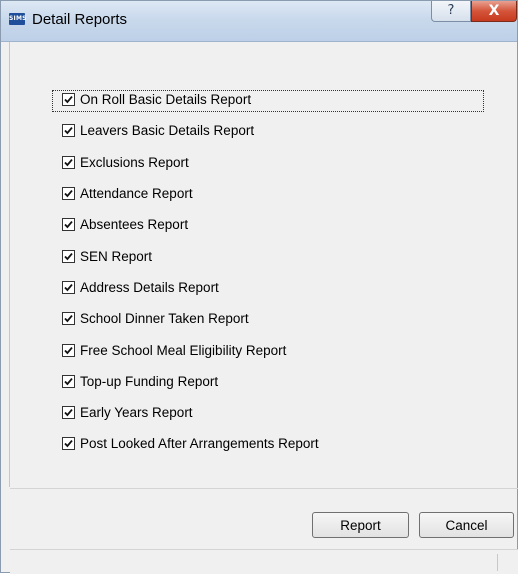 This screenshot has width=518, height=574. What do you see at coordinates (149, 287) in the screenshot?
I see `report-option-label: Address Details Report` at bounding box center [149, 287].